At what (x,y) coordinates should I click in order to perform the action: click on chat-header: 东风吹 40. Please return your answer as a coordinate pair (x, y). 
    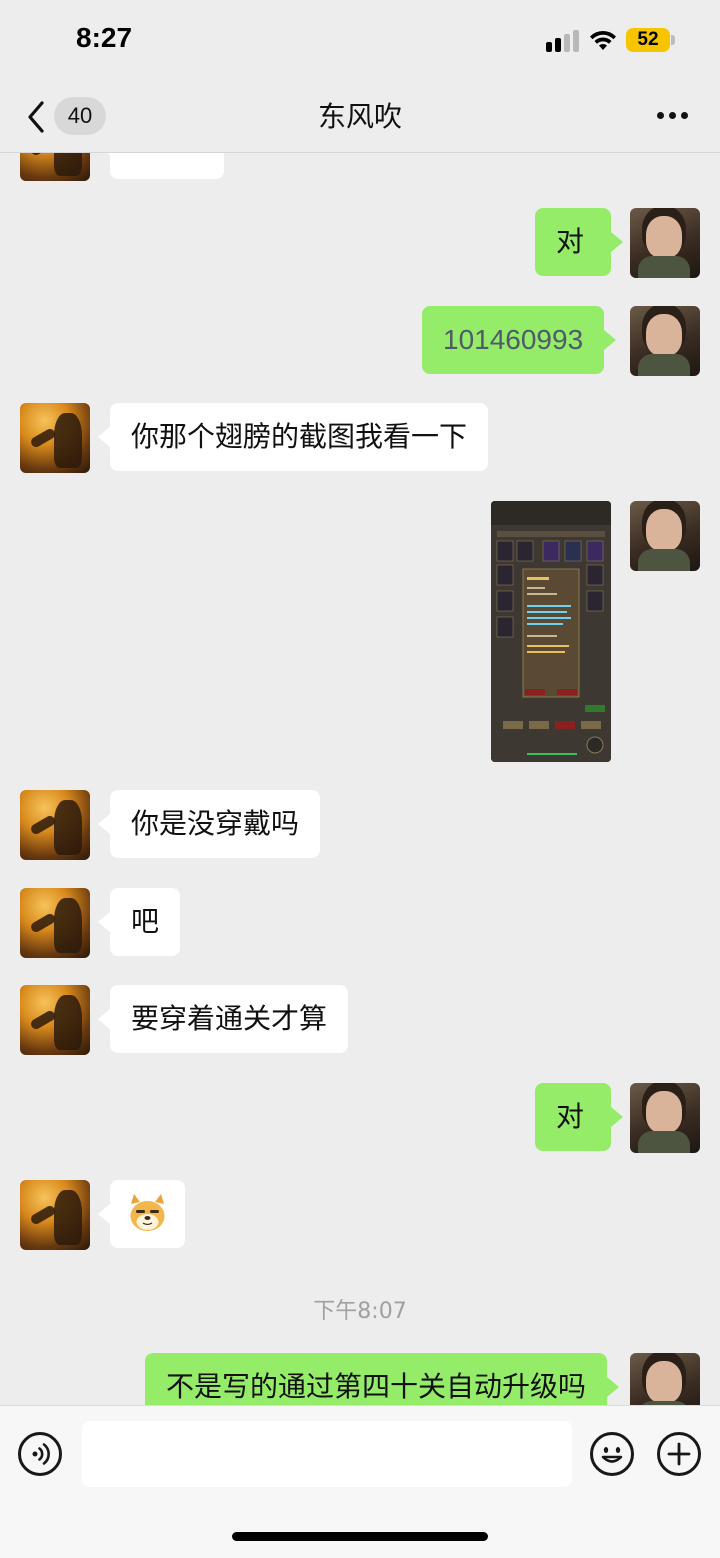
    Looking at the image, I should click on (360, 116).